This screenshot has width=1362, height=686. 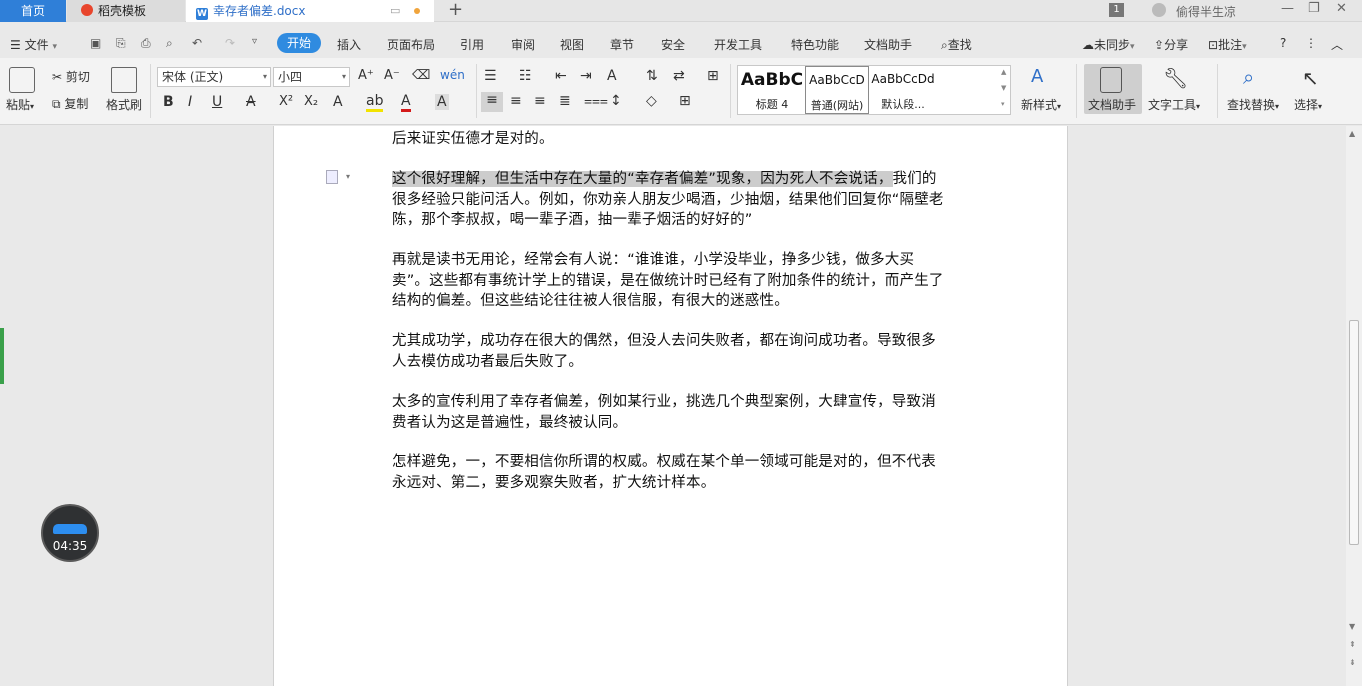 What do you see at coordinates (1352, 644) in the screenshot?
I see `prev-page-icon: ⇞` at bounding box center [1352, 644].